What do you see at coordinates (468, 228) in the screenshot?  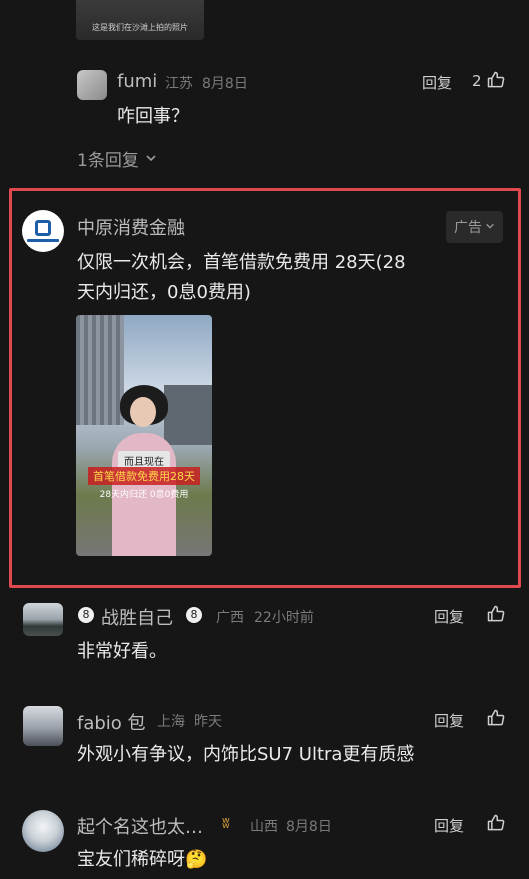 I see `ad-badge-label: 广告` at bounding box center [468, 228].